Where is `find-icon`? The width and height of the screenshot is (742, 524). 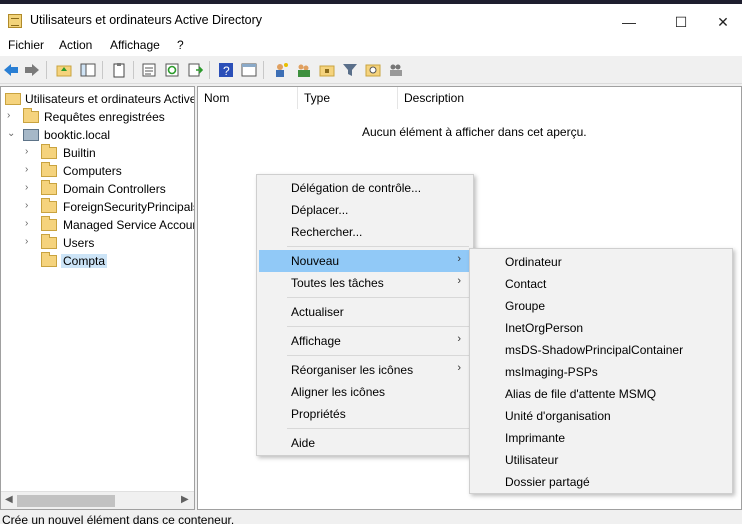 find-icon is located at coordinates (373, 70).